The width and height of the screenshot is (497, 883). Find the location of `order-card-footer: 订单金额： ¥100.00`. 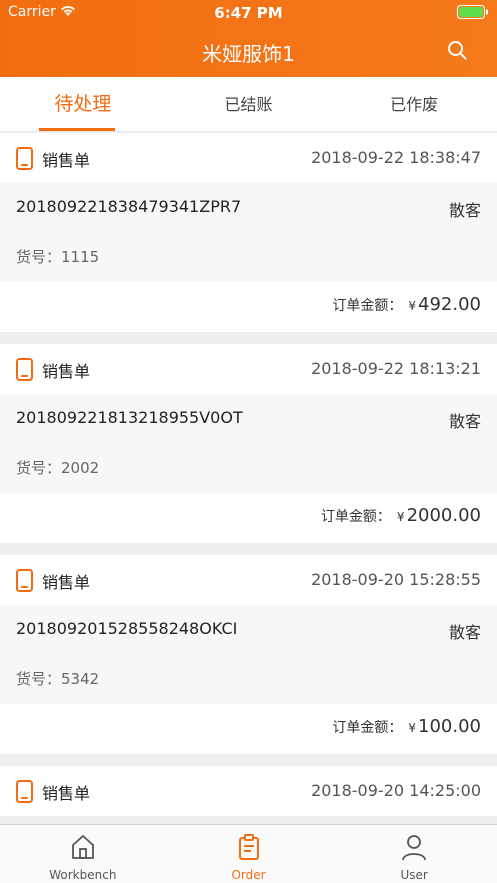

order-card-footer: 订单金额： ¥100.00 is located at coordinates (248, 729).